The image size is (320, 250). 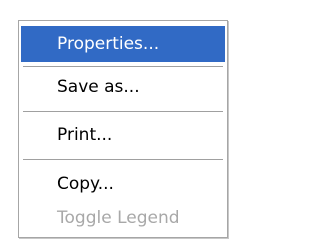 I want to click on menu-item-toggle-legend: Toggle Legend, so click(x=118, y=218).